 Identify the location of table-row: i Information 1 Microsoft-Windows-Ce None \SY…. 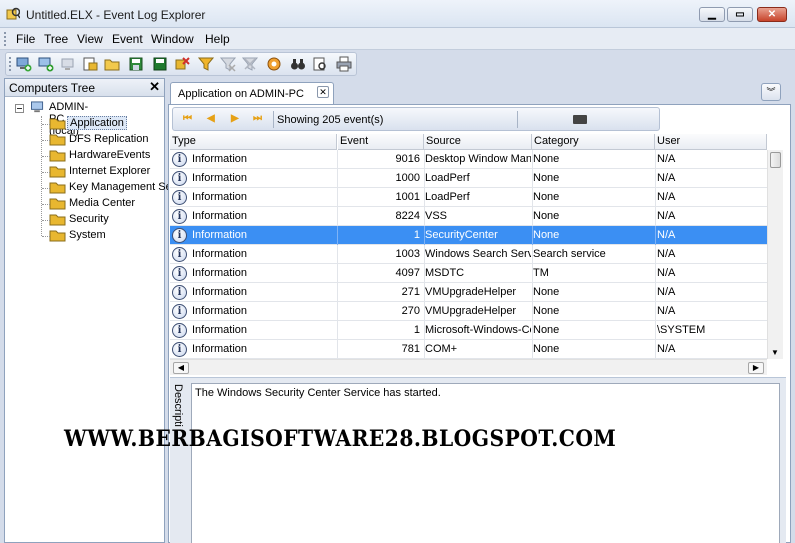
(468, 330).